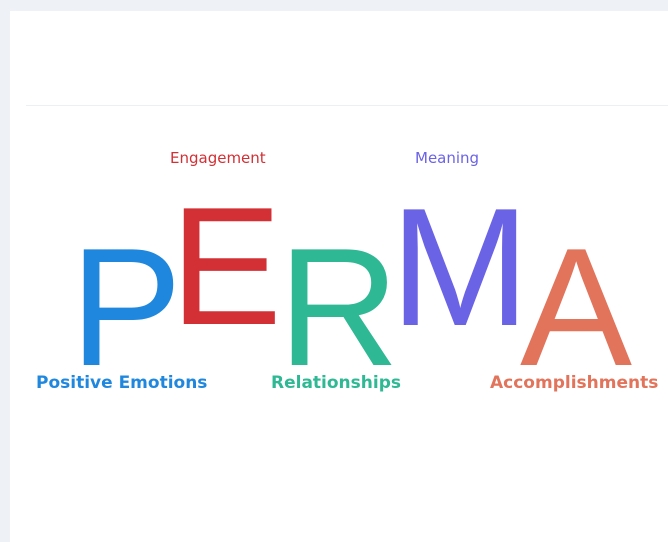  I want to click on letter-p: P, so click(126, 307).